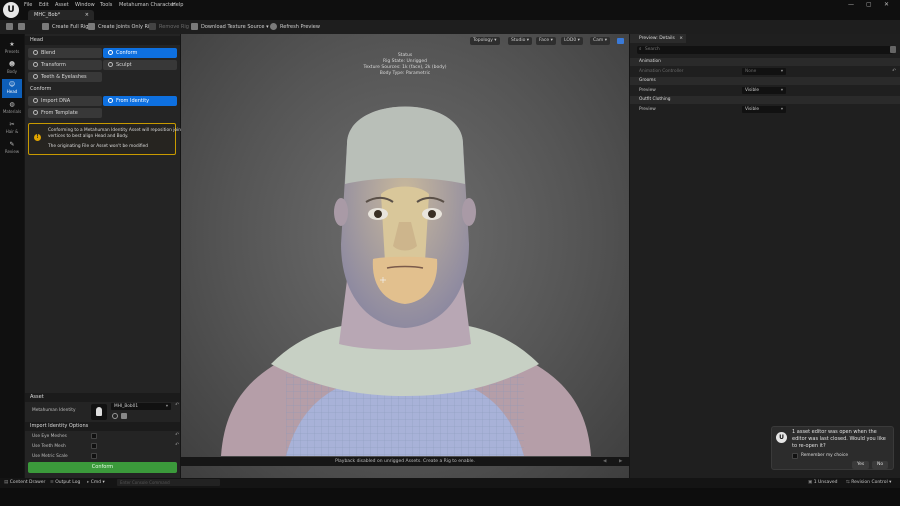  I want to click on refresh-preview-button: Refresh Preview, so click(295, 26).